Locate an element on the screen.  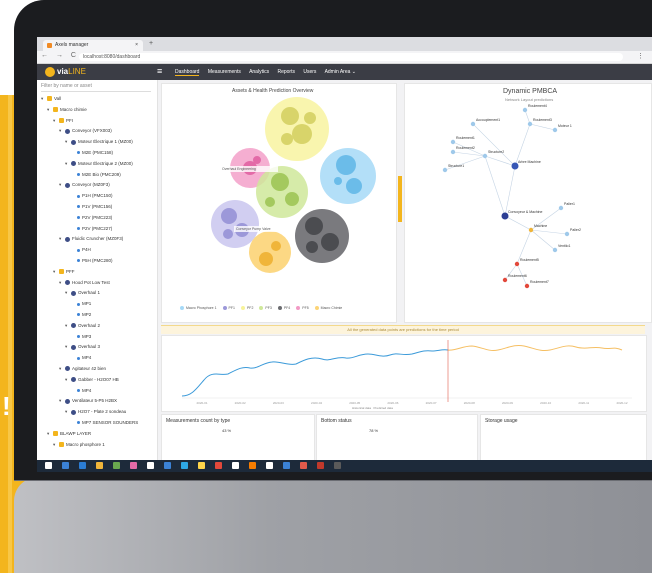
menu-reports: Reports is located at coordinates (286, 72).